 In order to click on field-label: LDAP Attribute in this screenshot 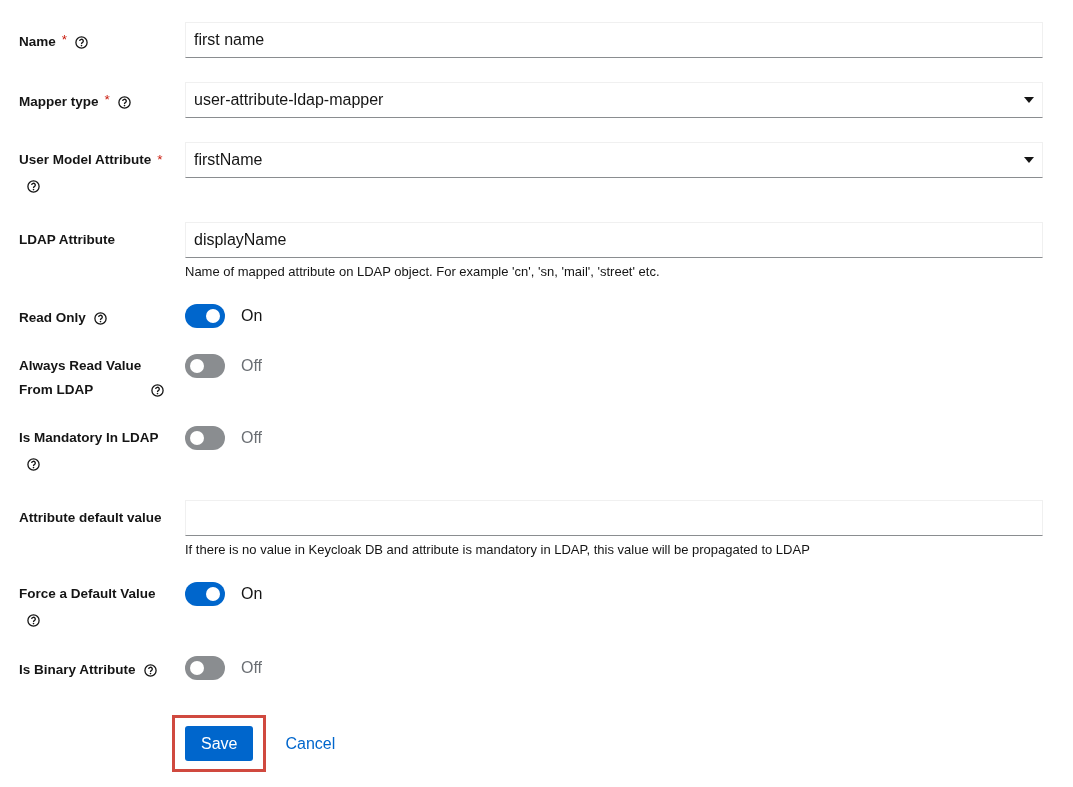, I will do `click(67, 239)`.